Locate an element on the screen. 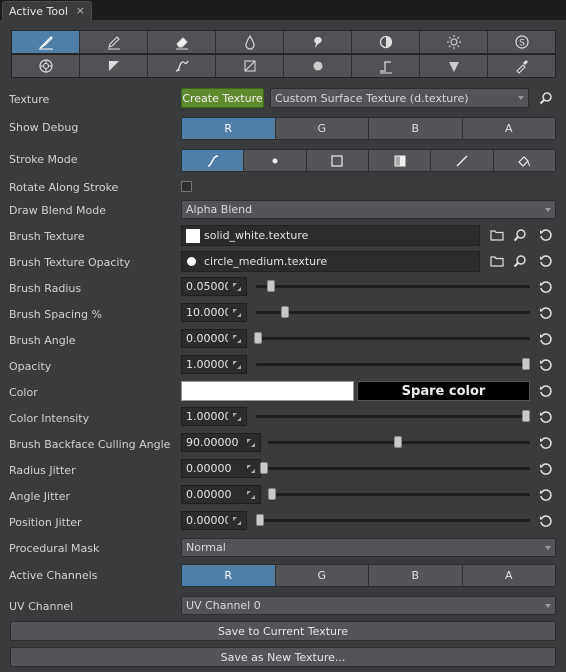  spare-color-swatch: Spare color is located at coordinates (443, 391).